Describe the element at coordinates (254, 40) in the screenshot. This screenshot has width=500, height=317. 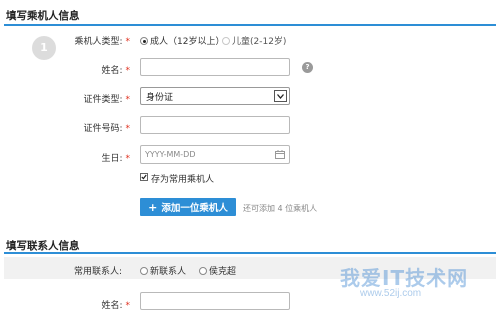
I see `passenger-type-child-option: 儿童(2-12岁)` at that location.